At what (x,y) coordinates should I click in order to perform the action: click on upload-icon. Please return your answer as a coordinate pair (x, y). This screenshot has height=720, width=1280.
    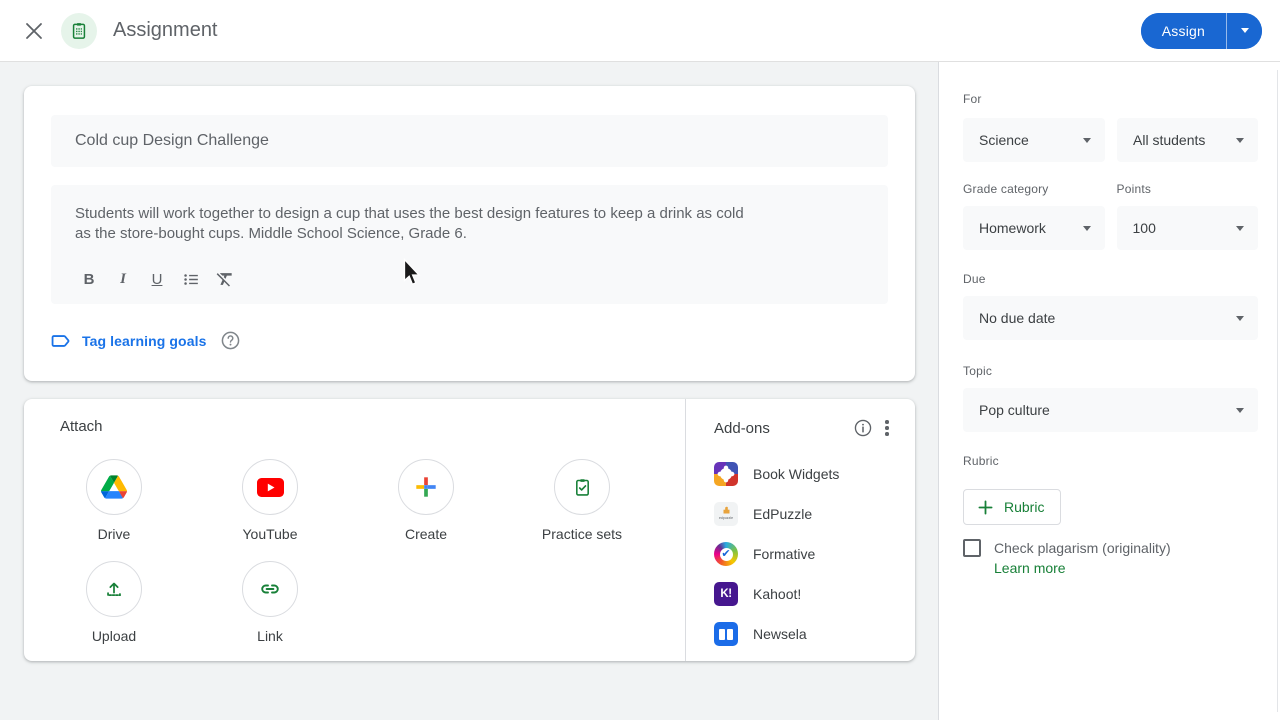
    Looking at the image, I should click on (114, 589).